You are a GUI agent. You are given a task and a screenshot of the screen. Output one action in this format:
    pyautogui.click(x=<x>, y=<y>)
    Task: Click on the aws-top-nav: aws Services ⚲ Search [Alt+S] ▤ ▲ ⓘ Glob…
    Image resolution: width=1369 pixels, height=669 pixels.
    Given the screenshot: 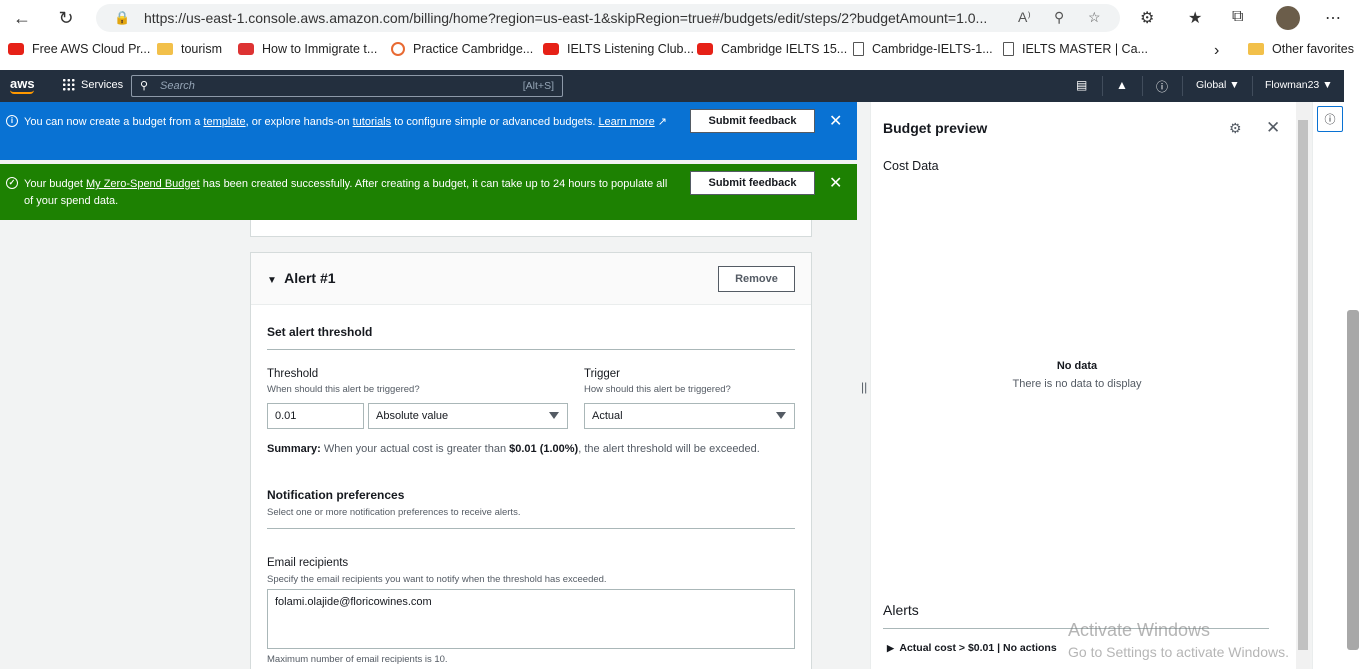 What is the action you would take?
    pyautogui.click(x=672, y=86)
    